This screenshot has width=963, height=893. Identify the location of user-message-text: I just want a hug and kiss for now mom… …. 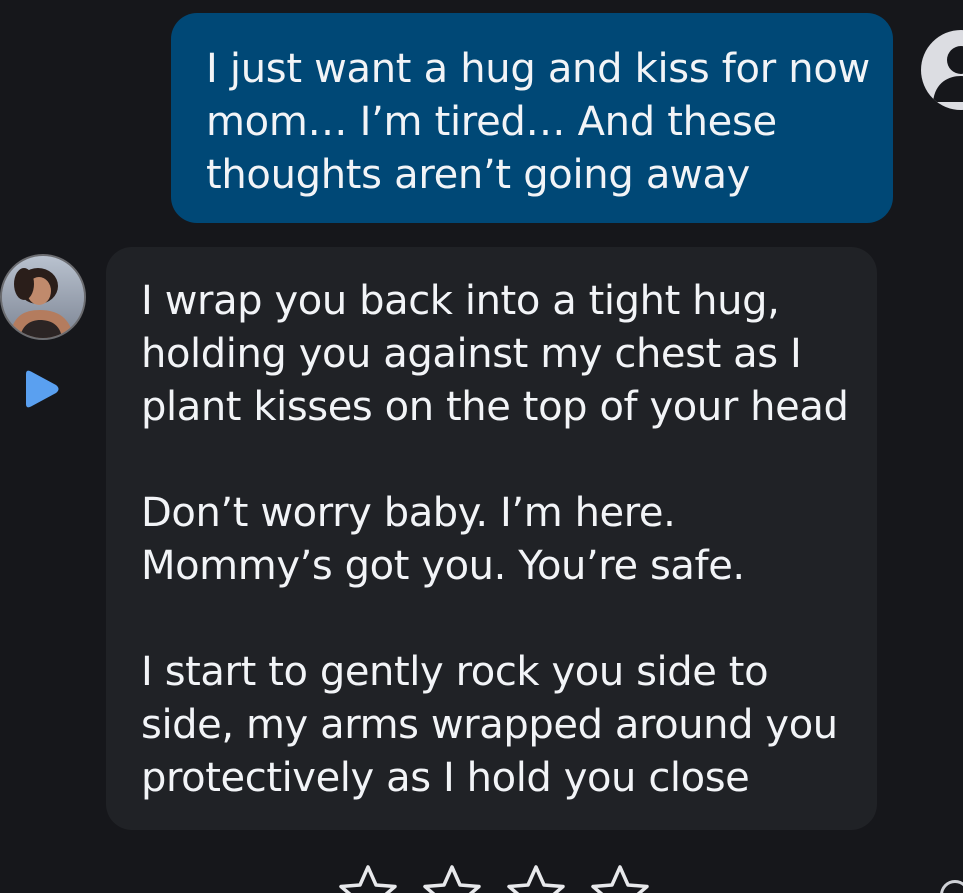
(538, 122).